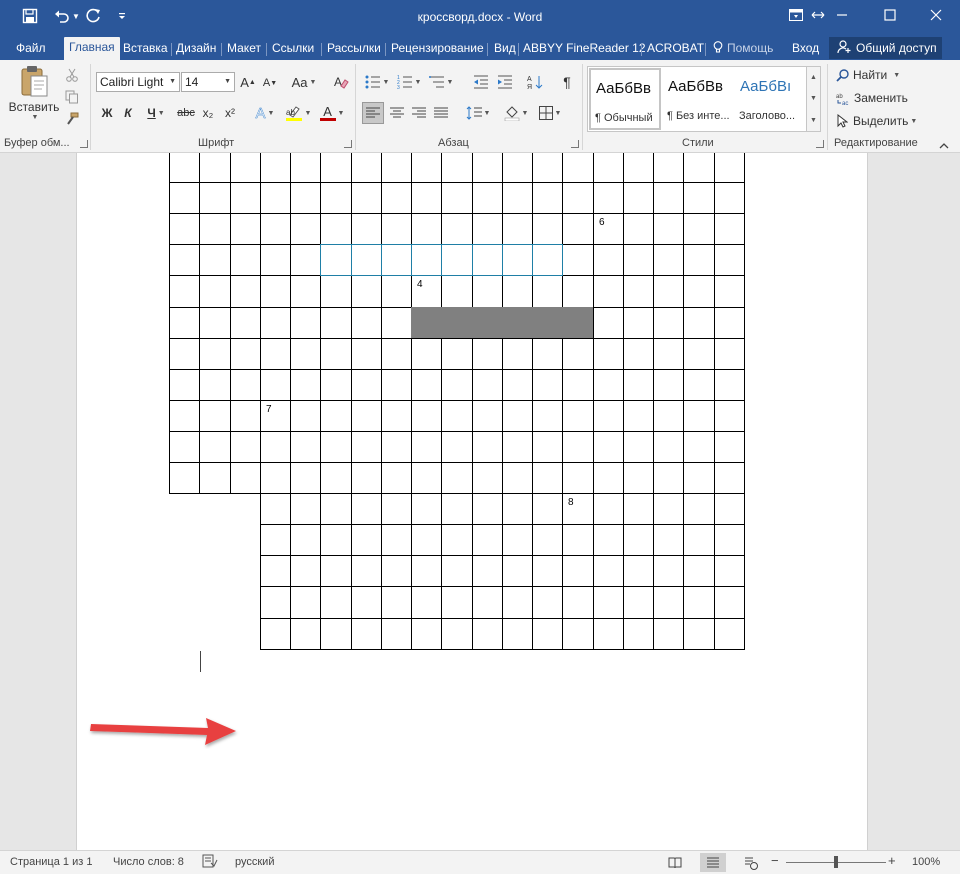 This screenshot has width=960, height=874. Describe the element at coordinates (373, 113) in the screenshot. I see `align-left-button` at that location.